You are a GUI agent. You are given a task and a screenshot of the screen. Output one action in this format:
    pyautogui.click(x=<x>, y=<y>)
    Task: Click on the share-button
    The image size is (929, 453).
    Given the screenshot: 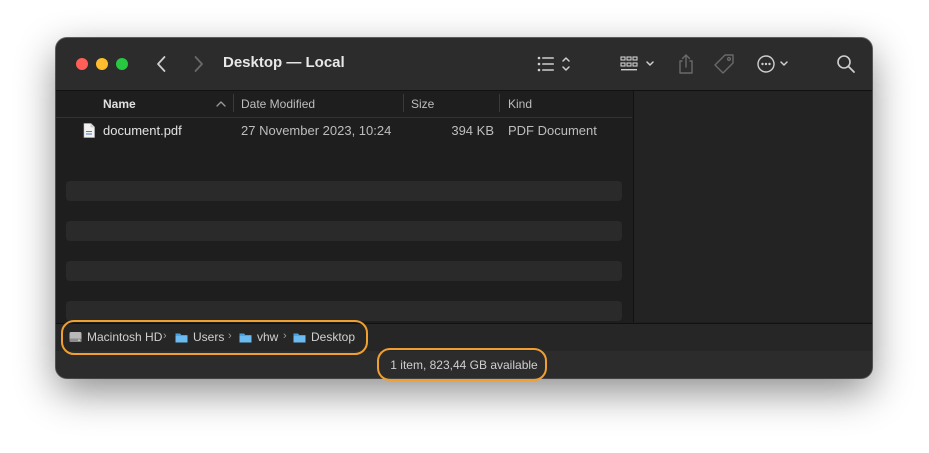 What is the action you would take?
    pyautogui.click(x=686, y=64)
    